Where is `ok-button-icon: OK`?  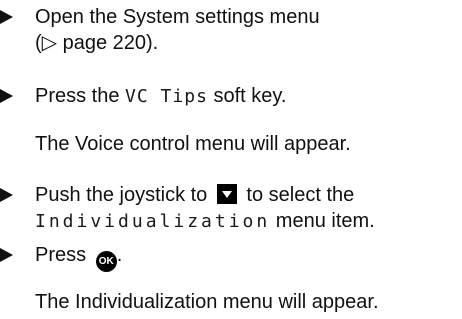
ok-button-icon: OK is located at coordinates (106, 261).